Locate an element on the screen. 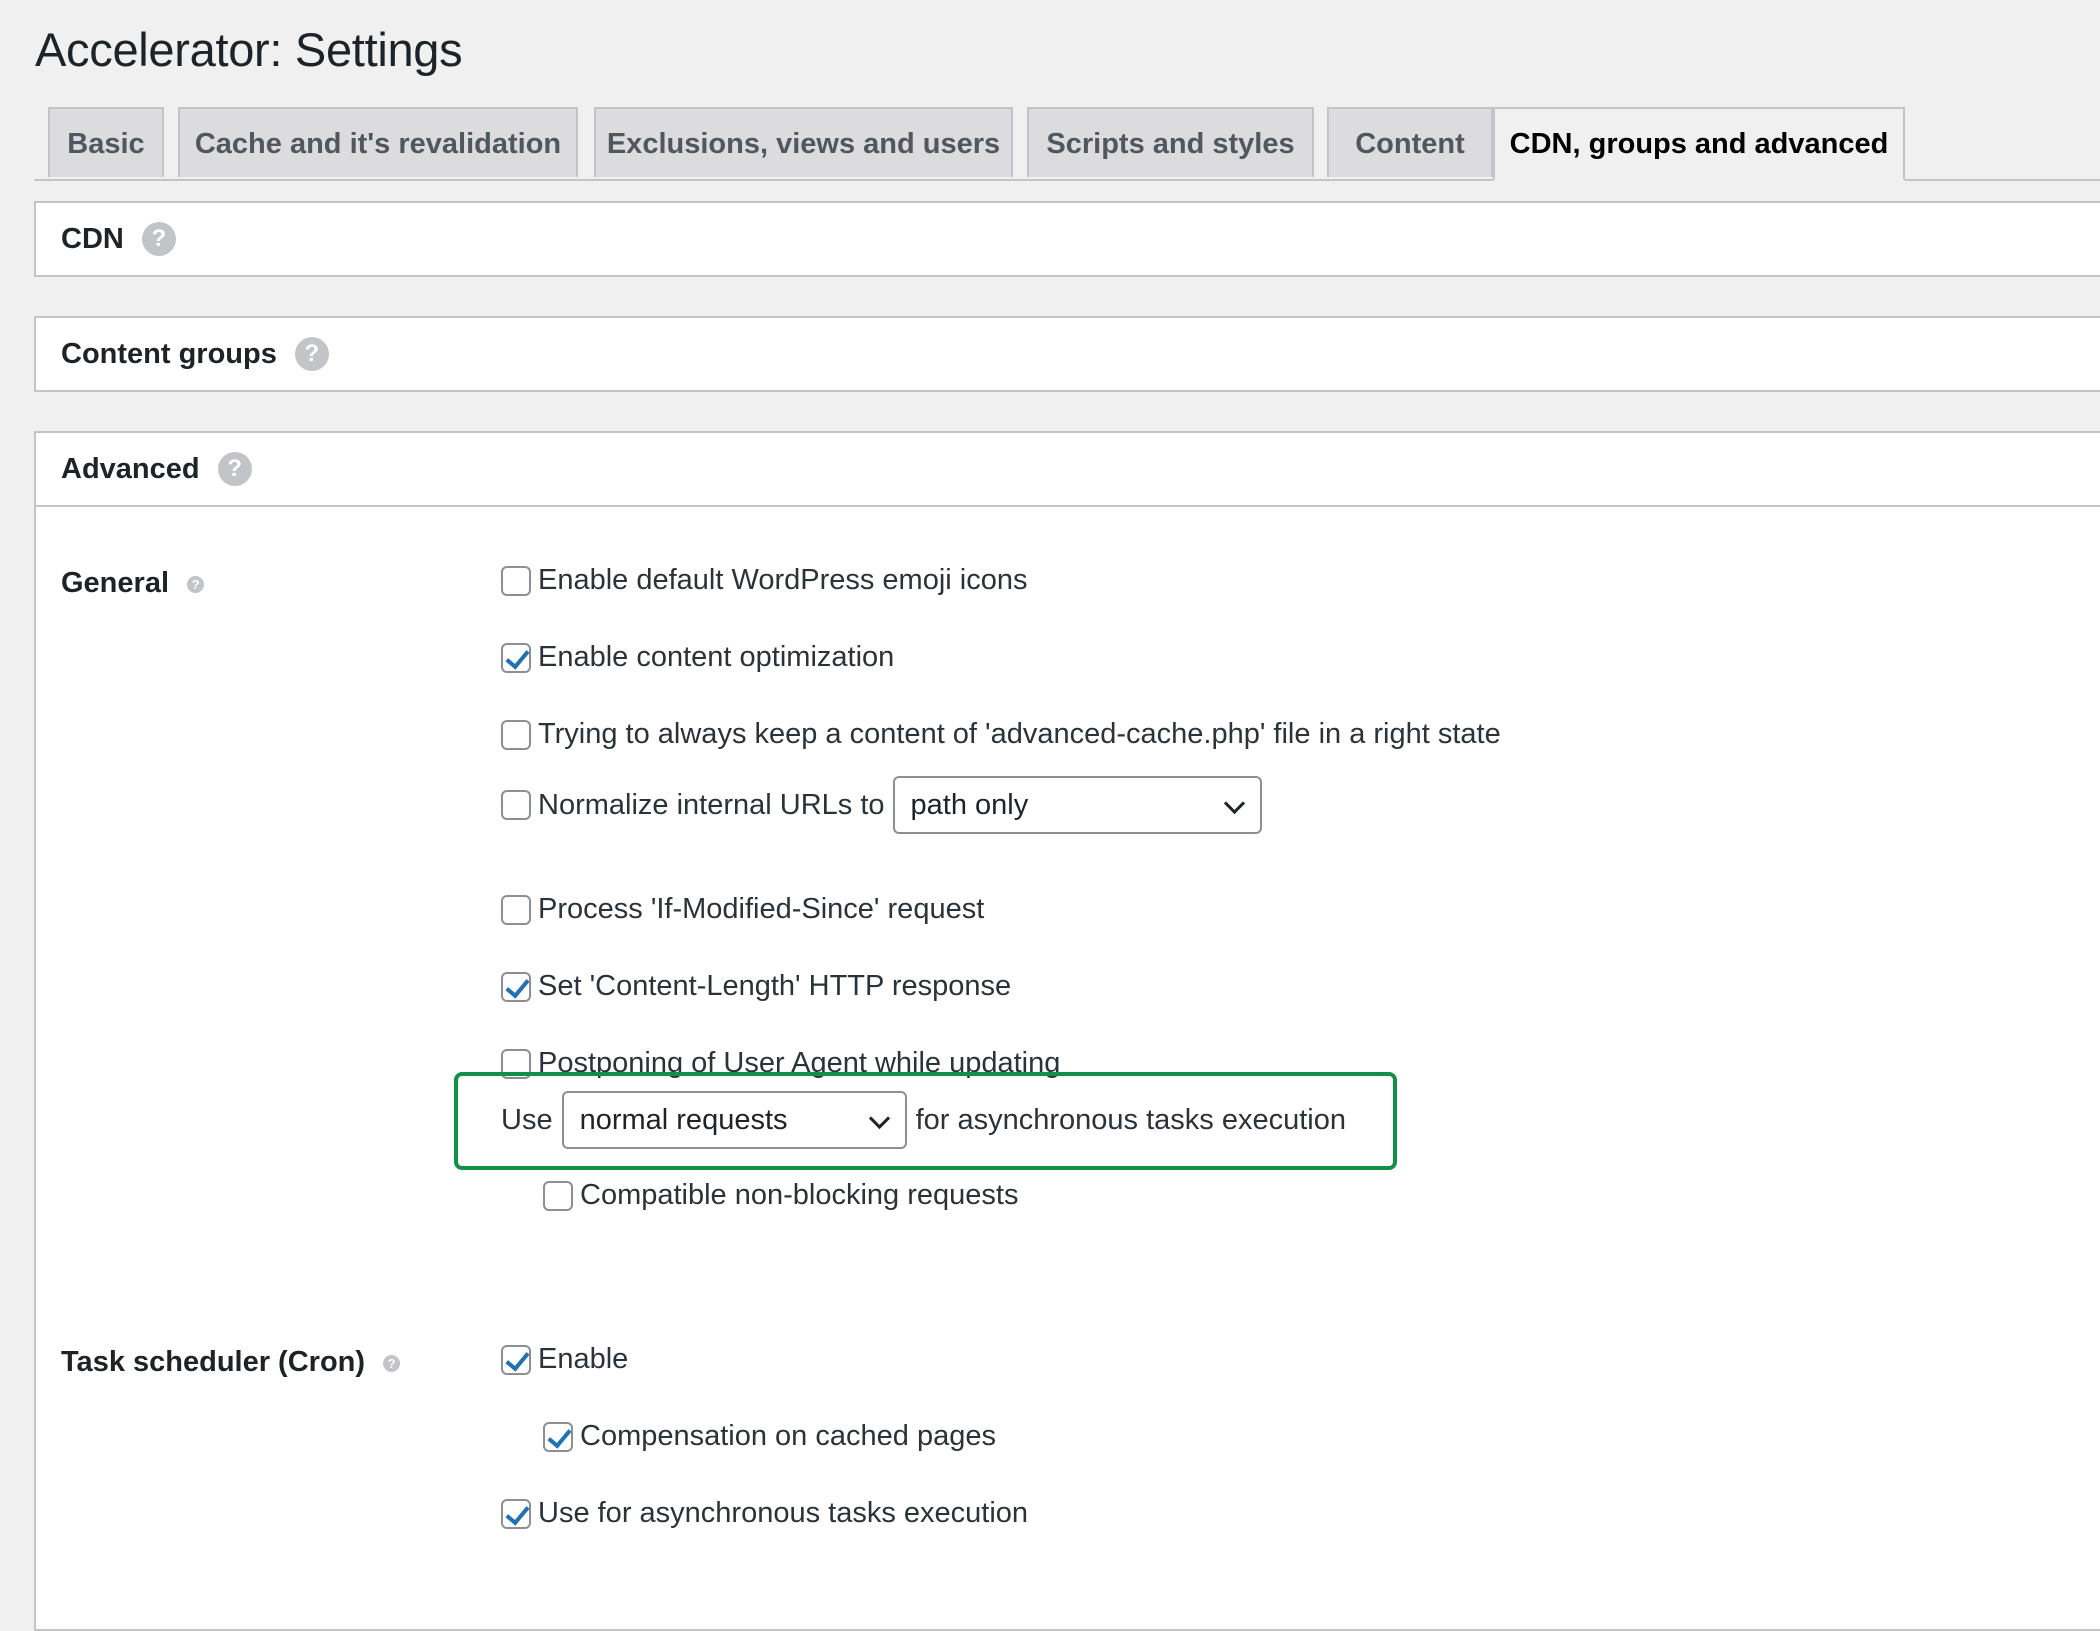 The width and height of the screenshot is (2100, 1631). content-groups-panel: Content groups ? is located at coordinates (1067, 354).